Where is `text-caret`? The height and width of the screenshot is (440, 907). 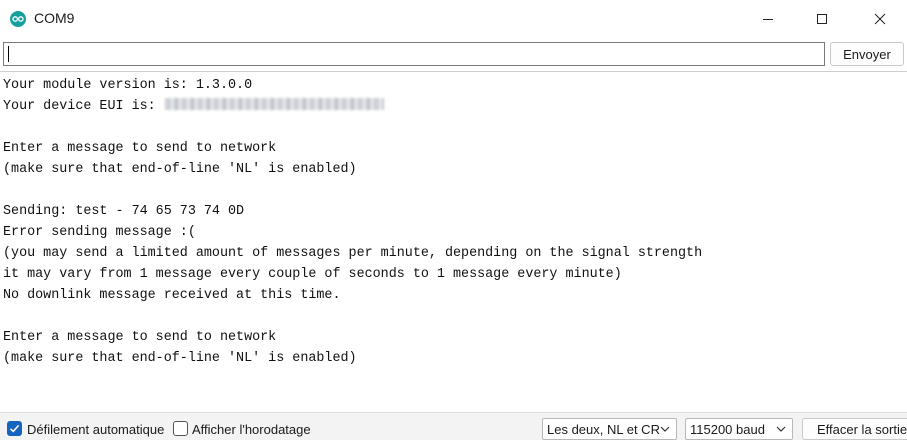
text-caret is located at coordinates (8, 54).